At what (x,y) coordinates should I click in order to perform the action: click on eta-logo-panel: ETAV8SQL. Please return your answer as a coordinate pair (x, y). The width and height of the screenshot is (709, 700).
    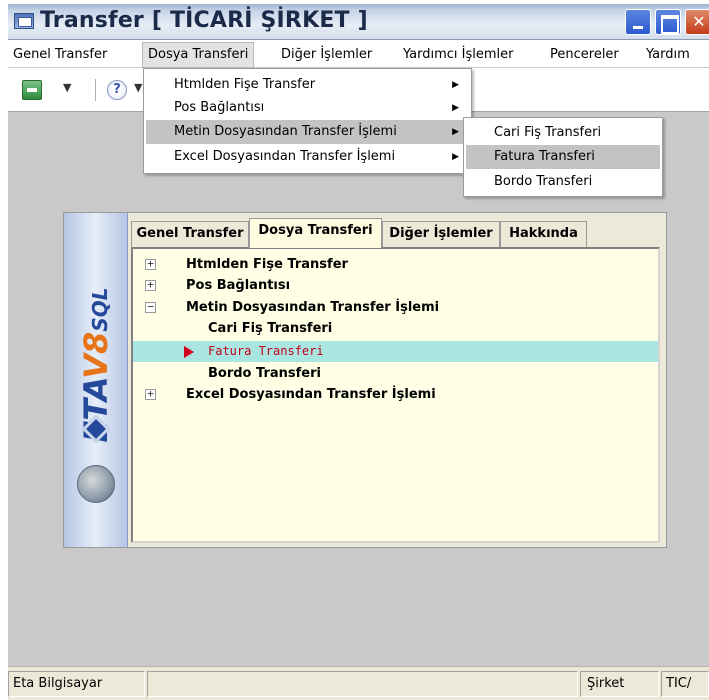
    Looking at the image, I should click on (96, 380).